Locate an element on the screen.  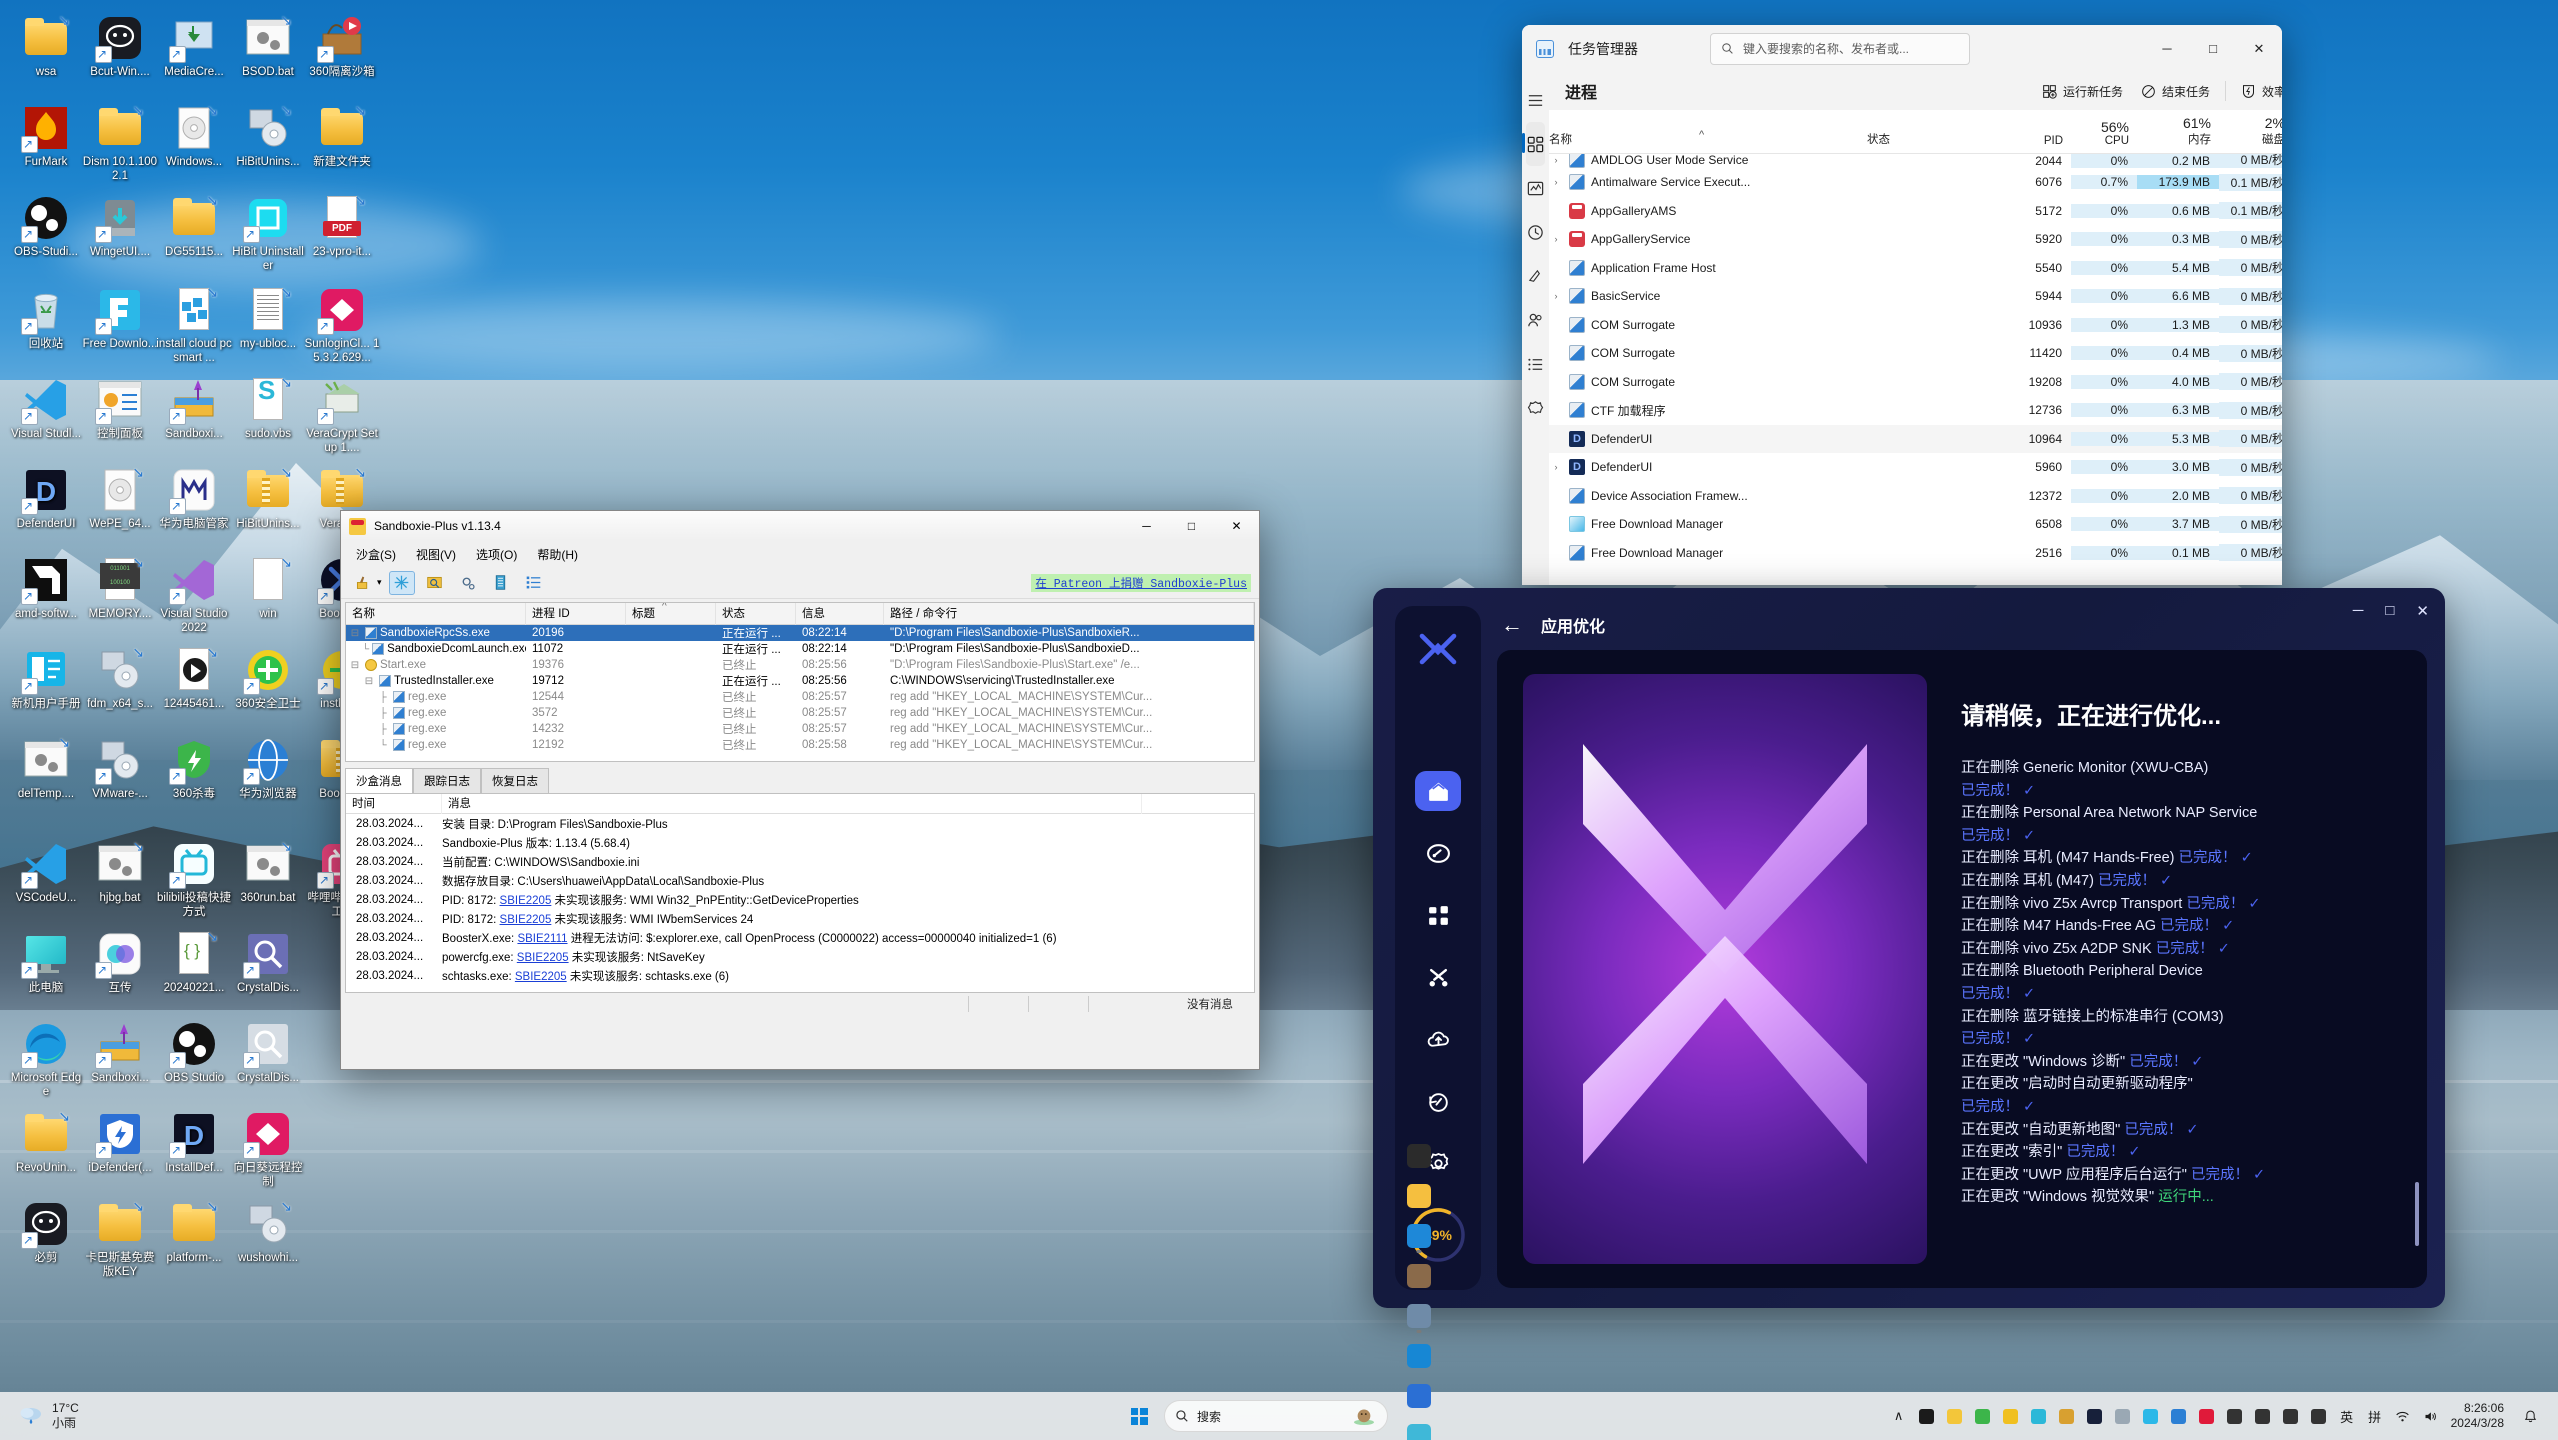
column-header-disk: 2% 磁盘 is located at coordinates (2250, 134).